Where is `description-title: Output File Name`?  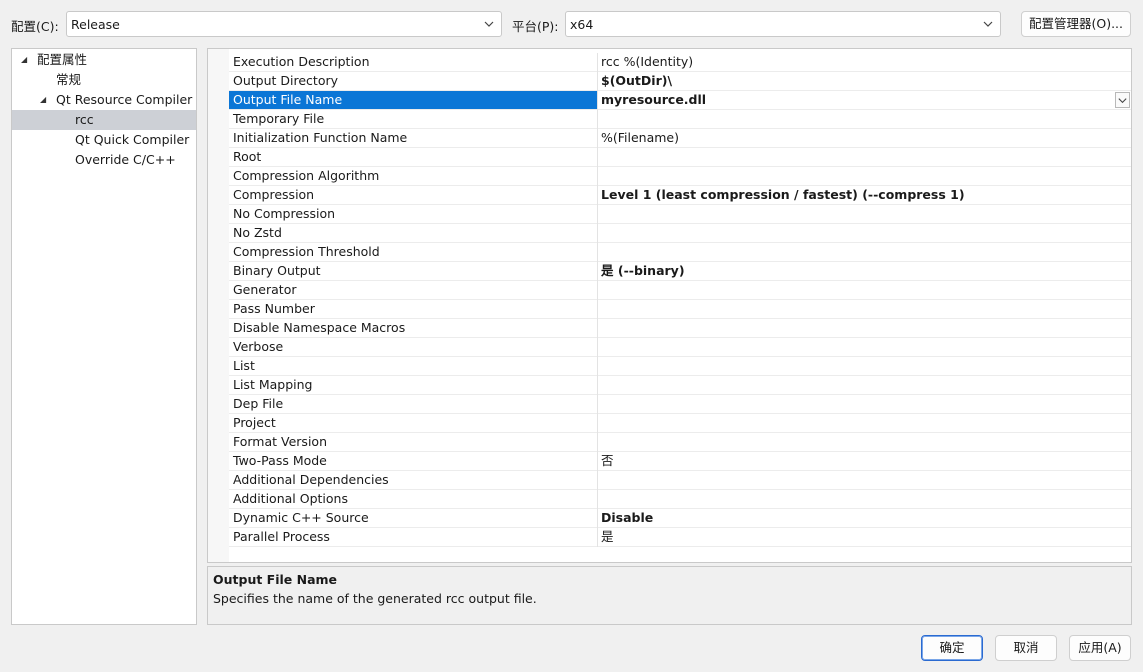 description-title: Output File Name is located at coordinates (275, 579).